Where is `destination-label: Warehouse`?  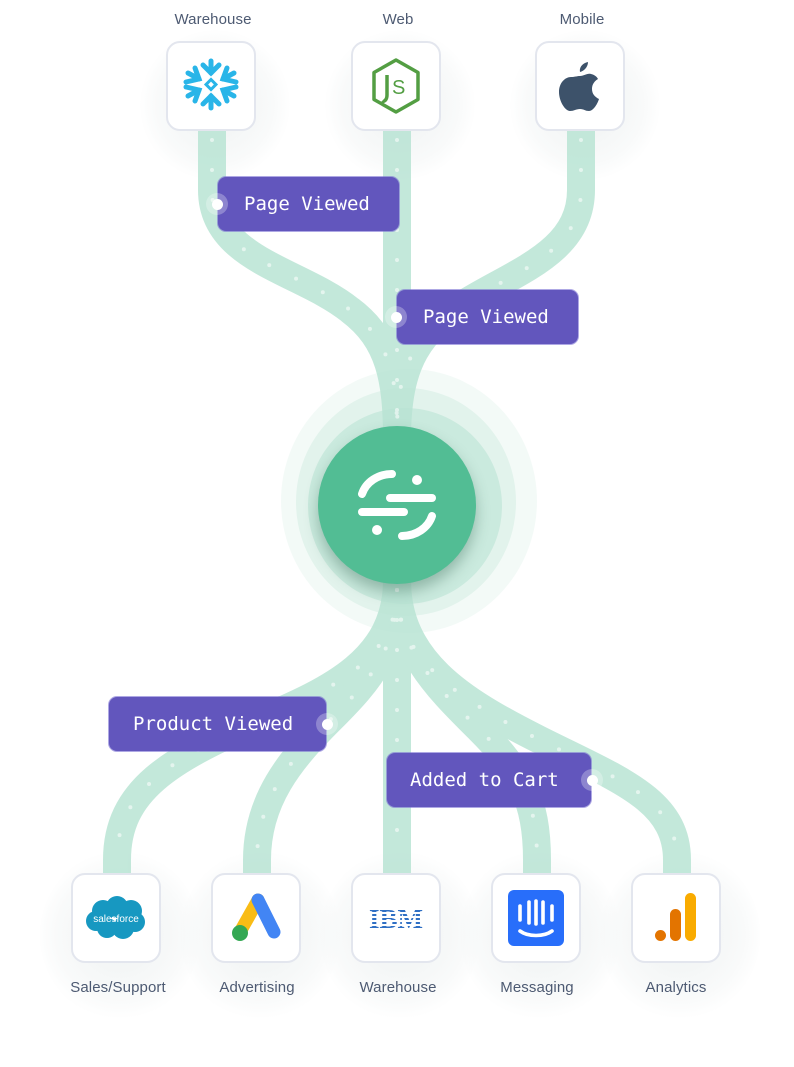
destination-label: Warehouse is located at coordinates (398, 987).